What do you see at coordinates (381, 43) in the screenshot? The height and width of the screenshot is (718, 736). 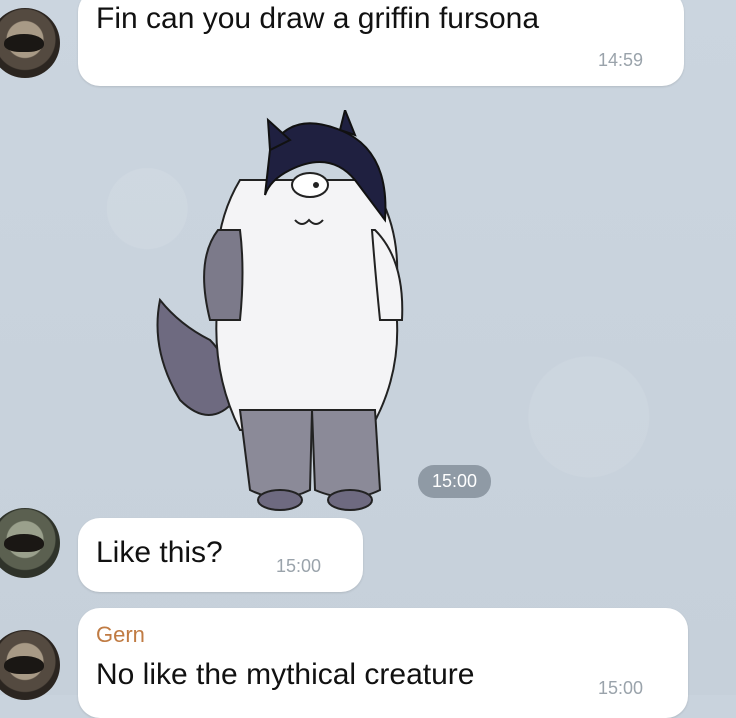 I see `message-bubble-1: Fin can you draw a griffin fursona 14:59` at bounding box center [381, 43].